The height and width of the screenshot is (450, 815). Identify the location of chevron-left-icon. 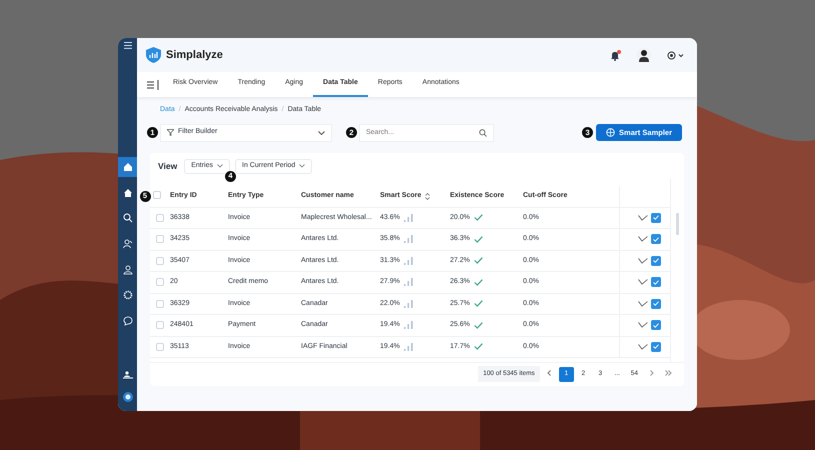
(549, 373).